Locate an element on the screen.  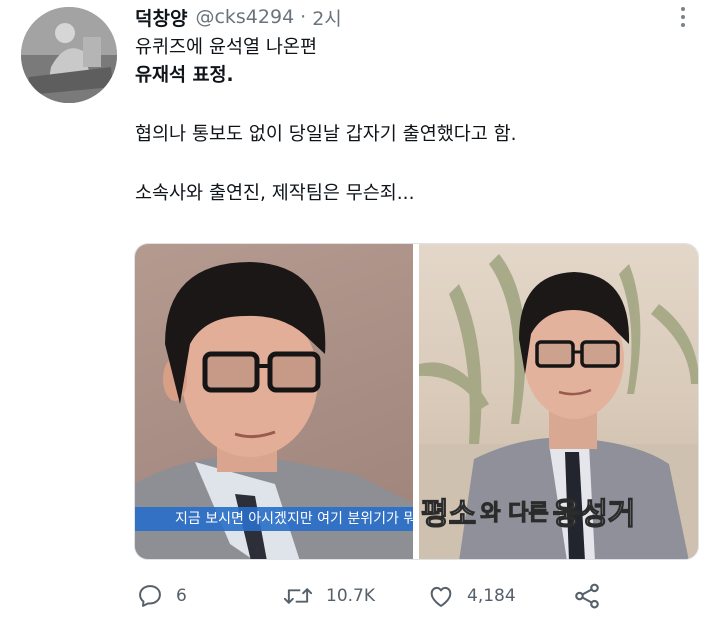
retweet-icon is located at coordinates (298, 596).